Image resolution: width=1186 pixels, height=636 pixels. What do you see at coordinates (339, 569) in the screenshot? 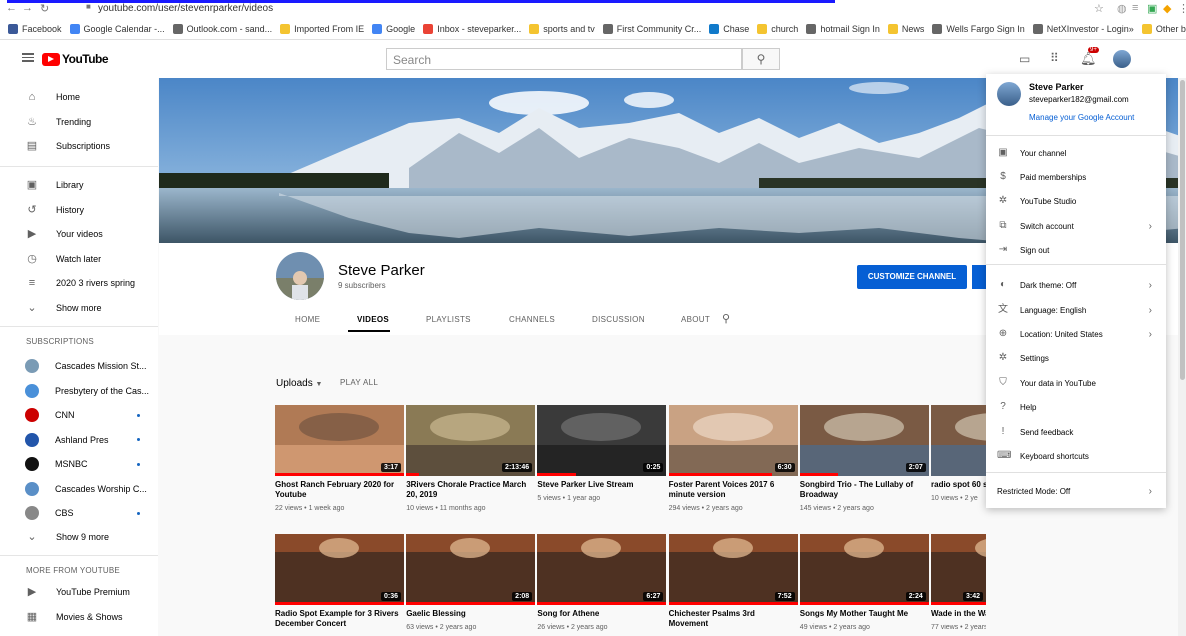
I see `video-thumbnail: 0:36` at bounding box center [339, 569].